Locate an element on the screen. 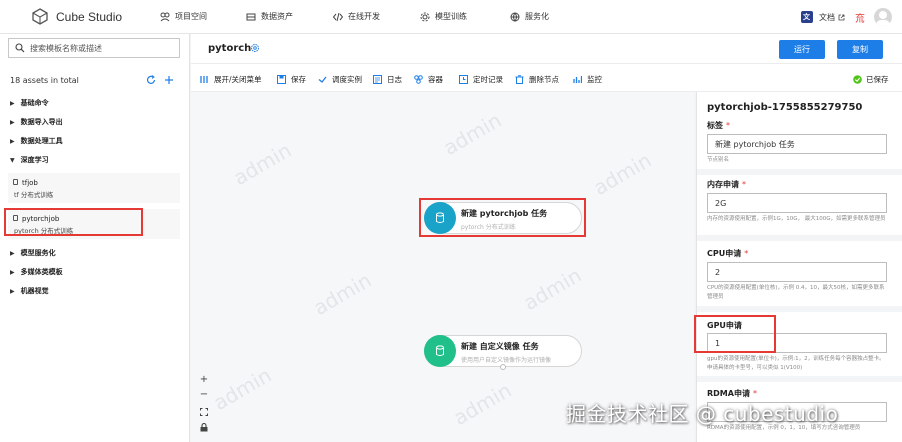  category-label: 基础命令 is located at coordinates (34, 103).